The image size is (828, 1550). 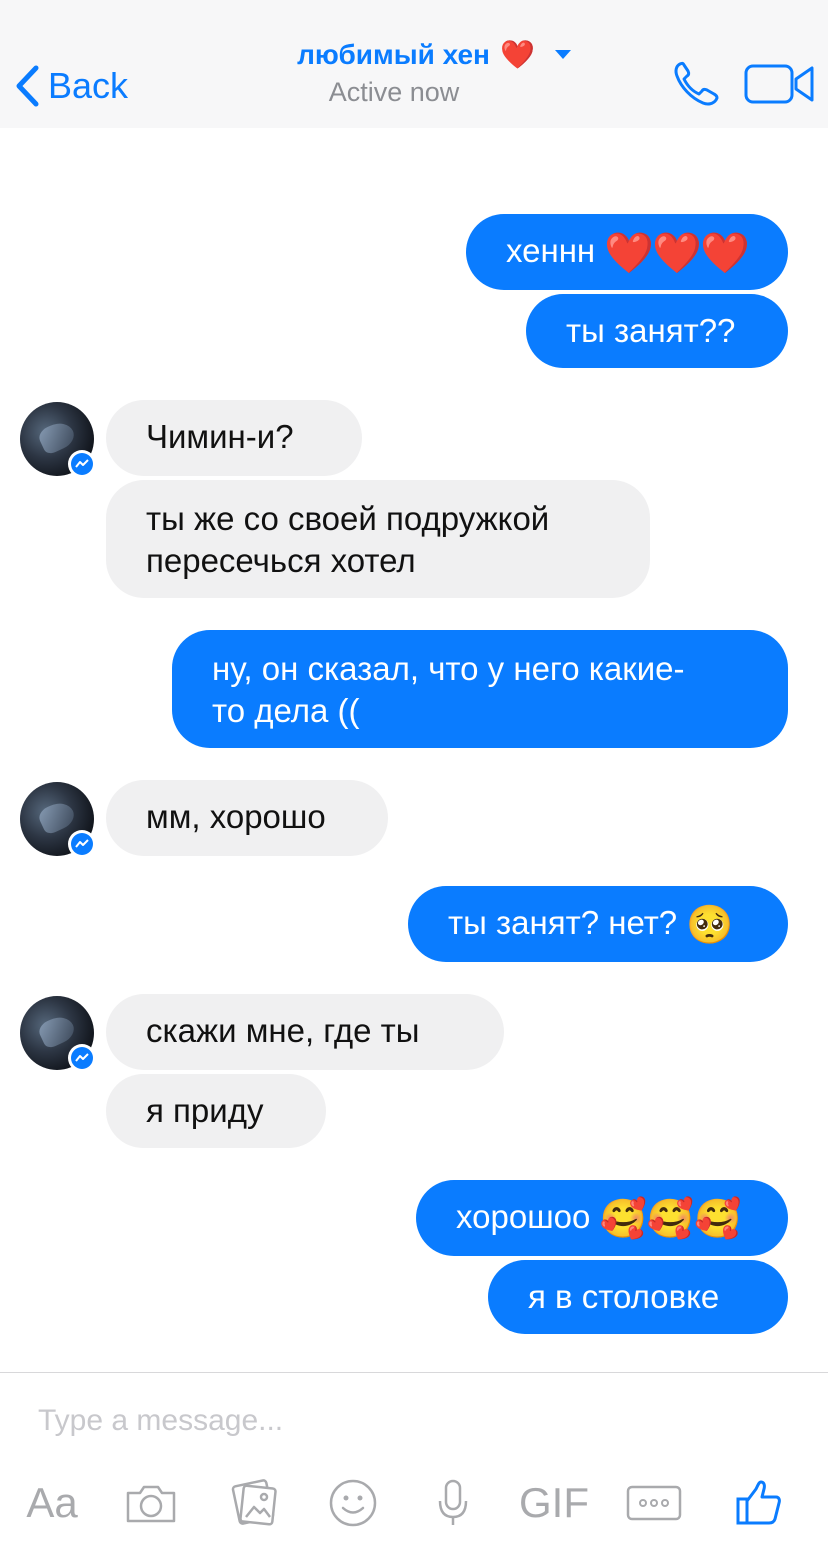 I want to click on composer-divider, so click(x=414, y=1372).